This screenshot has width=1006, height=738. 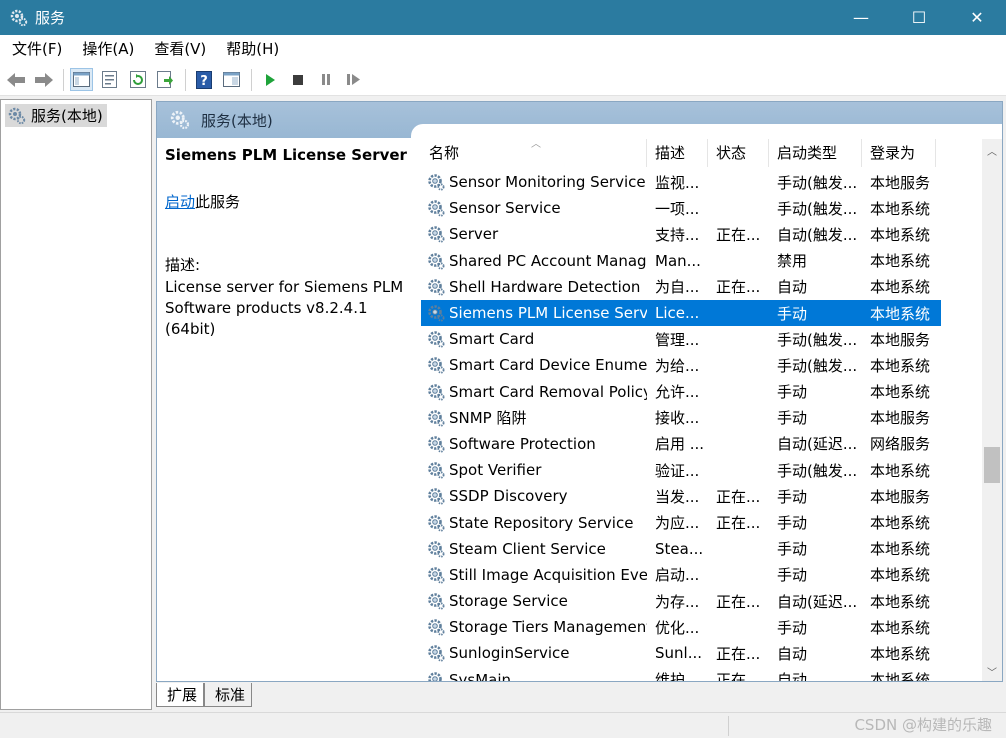 What do you see at coordinates (992, 150) in the screenshot?
I see `scroll-up-icon: ︿` at bounding box center [992, 150].